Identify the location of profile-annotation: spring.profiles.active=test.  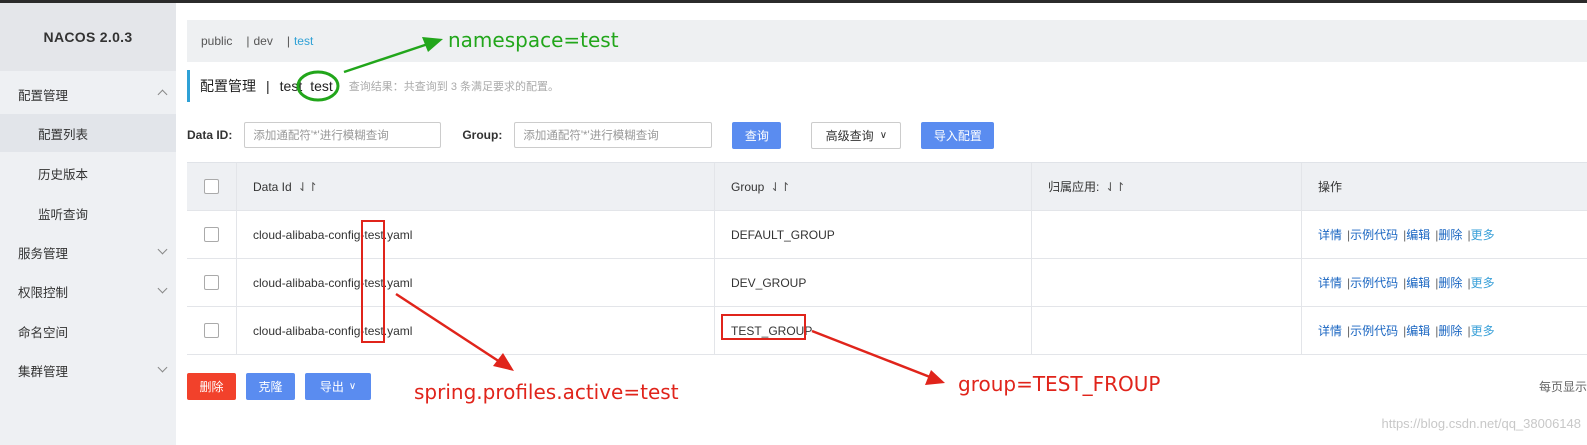
(546, 392).